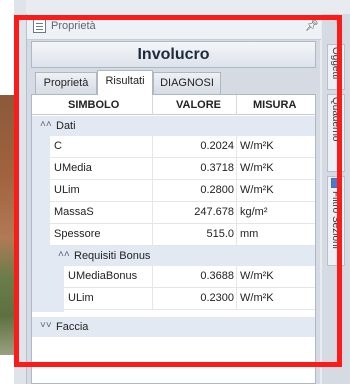 Image resolution: width=350 pixels, height=384 pixels. What do you see at coordinates (217, 146) in the screenshot?
I see `cell-value: 0.2024` at bounding box center [217, 146].